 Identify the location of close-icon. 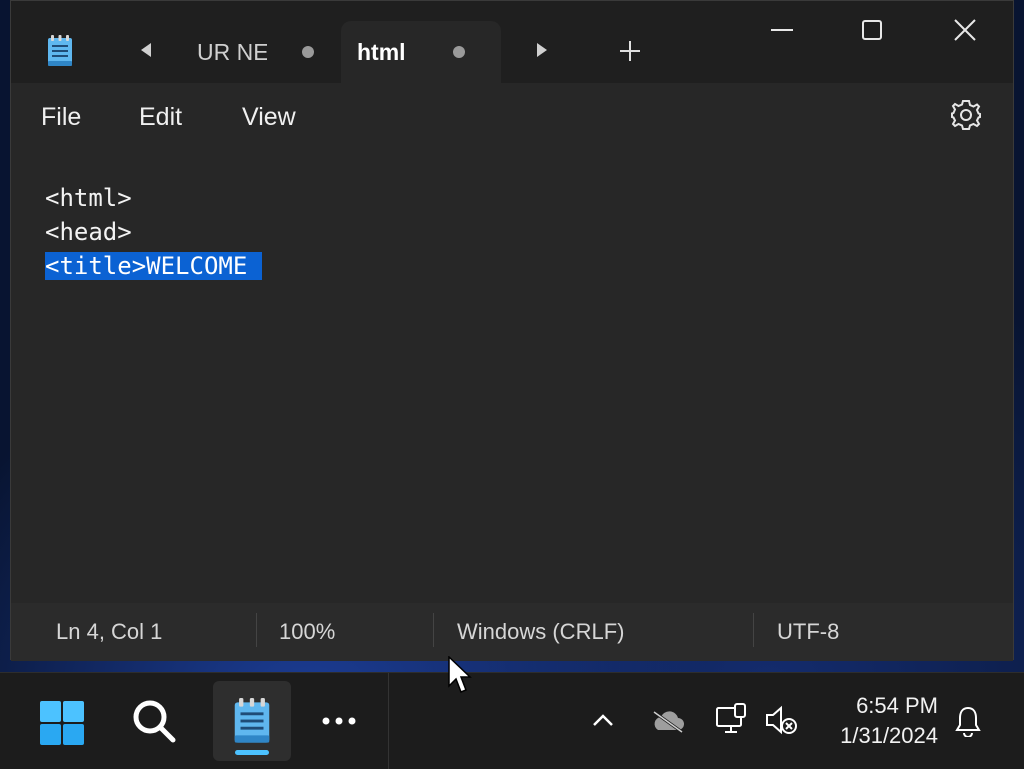
(965, 30).